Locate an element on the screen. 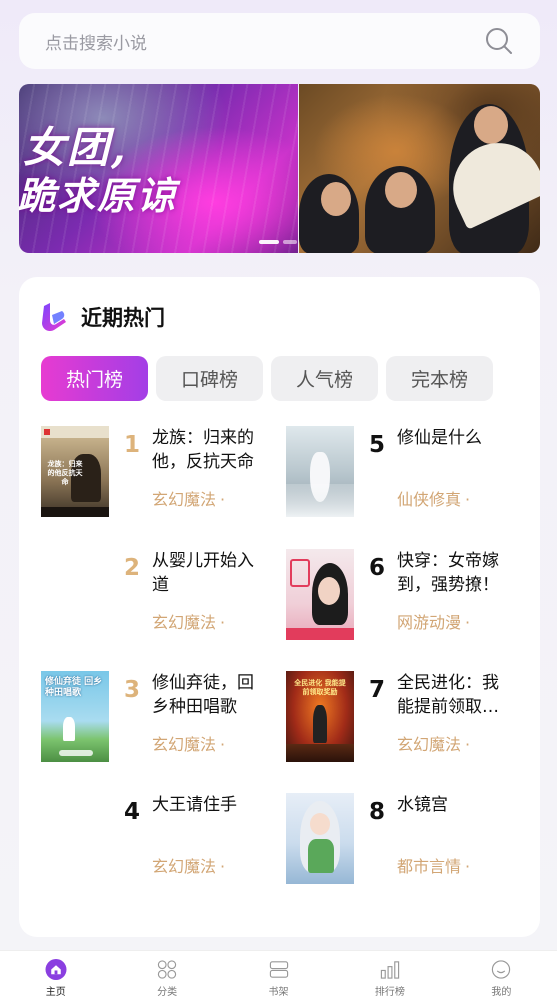 Image resolution: width=557 pixels, height=998 pixels. bottom-tab-bar: 主页 分类 书架 排行榜 我的 is located at coordinates (278, 974).